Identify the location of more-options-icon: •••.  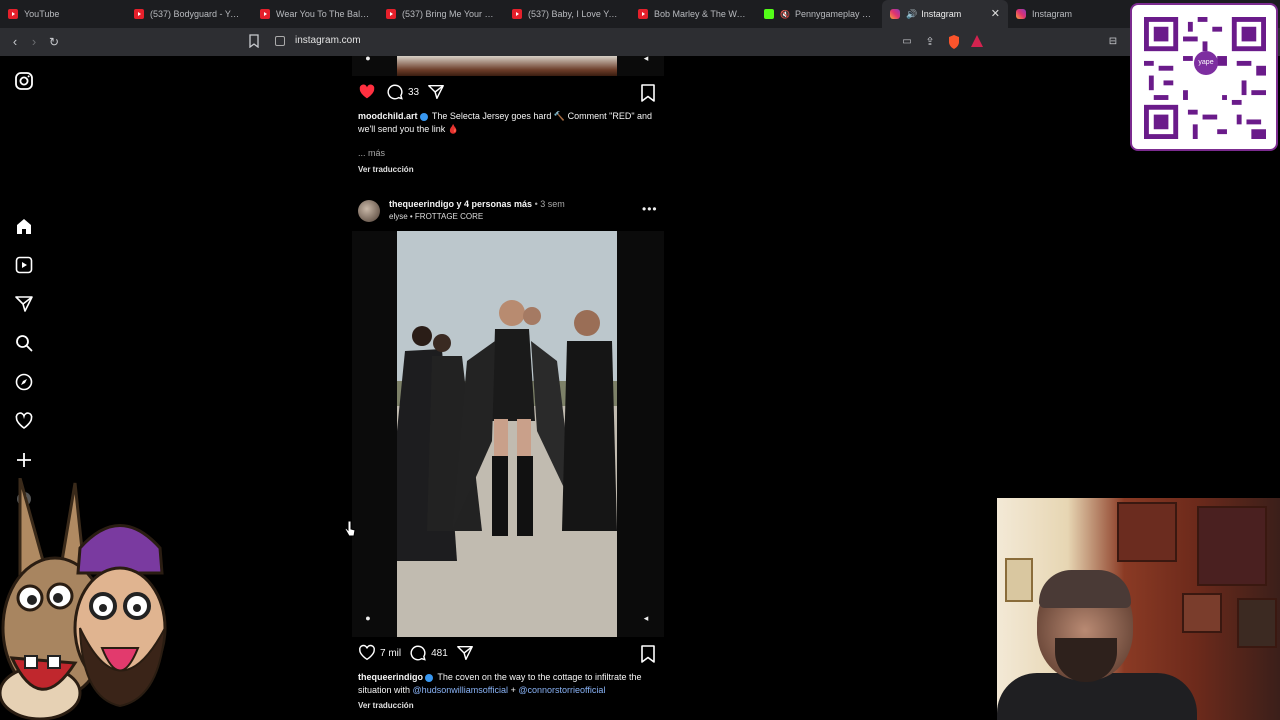
(650, 209).